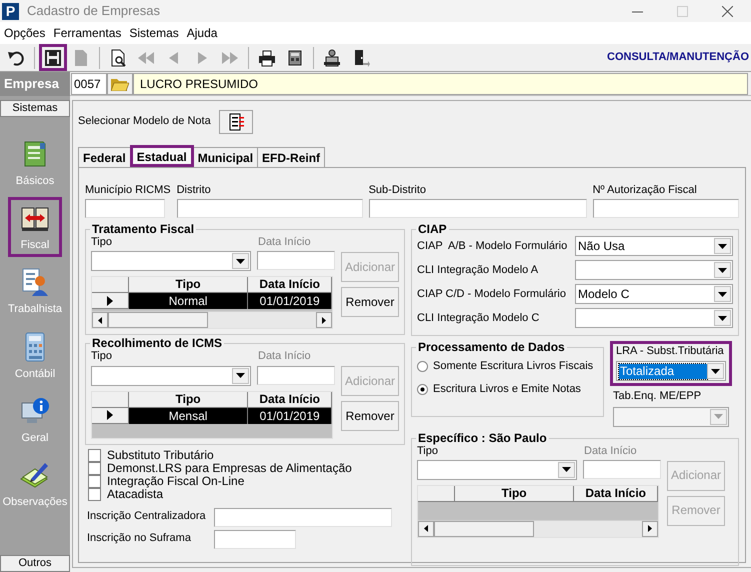  Describe the element at coordinates (35, 563) in the screenshot. I see `sidebar-footer-button: Outros` at that location.